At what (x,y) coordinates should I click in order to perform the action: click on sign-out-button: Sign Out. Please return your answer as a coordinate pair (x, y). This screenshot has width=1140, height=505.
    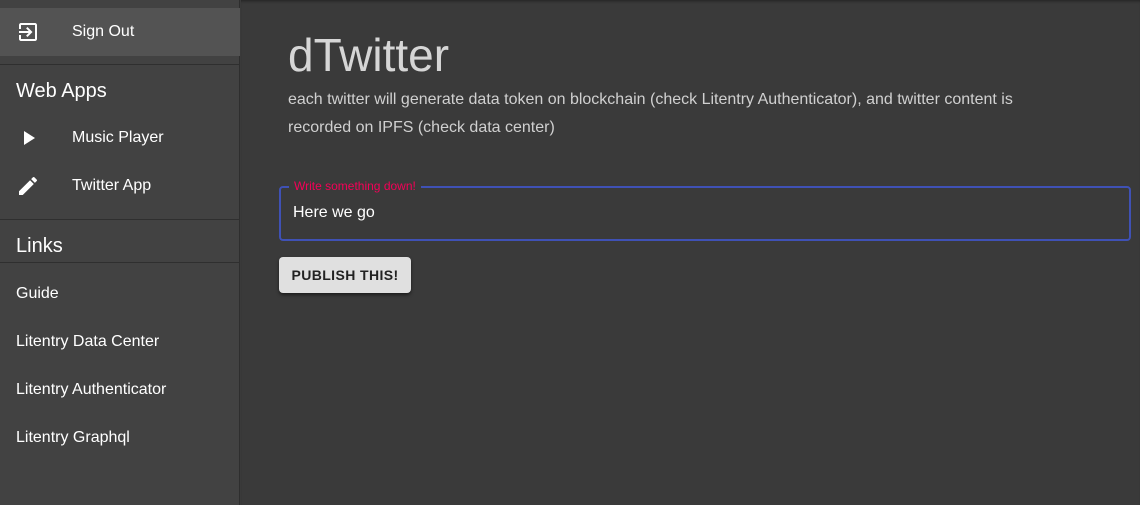
    Looking at the image, I should click on (120, 32).